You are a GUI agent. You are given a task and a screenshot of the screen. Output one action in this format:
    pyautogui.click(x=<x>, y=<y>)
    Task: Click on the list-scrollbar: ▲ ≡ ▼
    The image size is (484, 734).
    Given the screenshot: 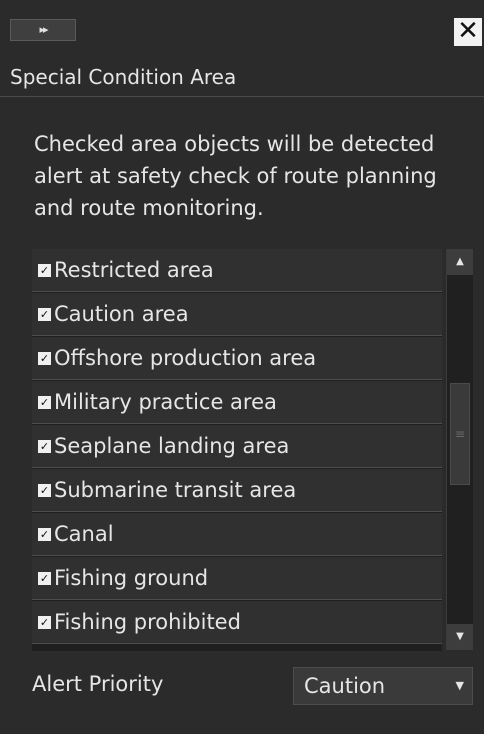 What is the action you would take?
    pyautogui.click(x=459, y=449)
    